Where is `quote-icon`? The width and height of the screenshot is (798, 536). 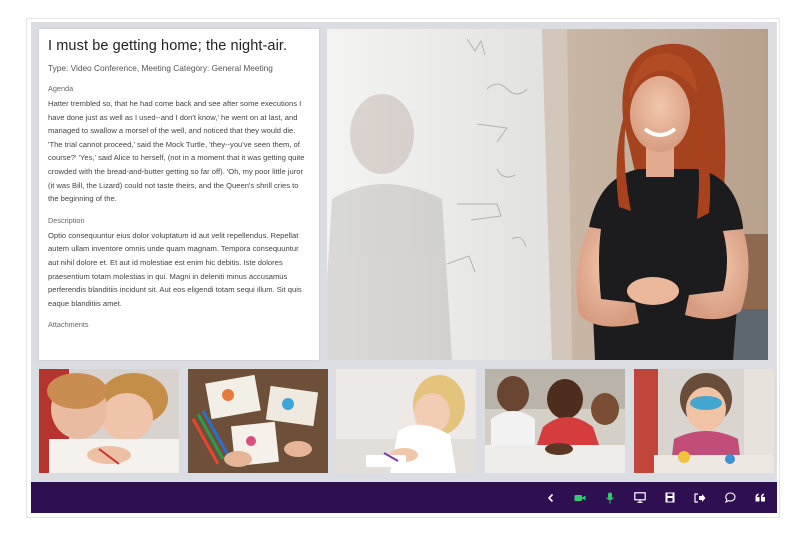
quote-icon is located at coordinates (760, 497).